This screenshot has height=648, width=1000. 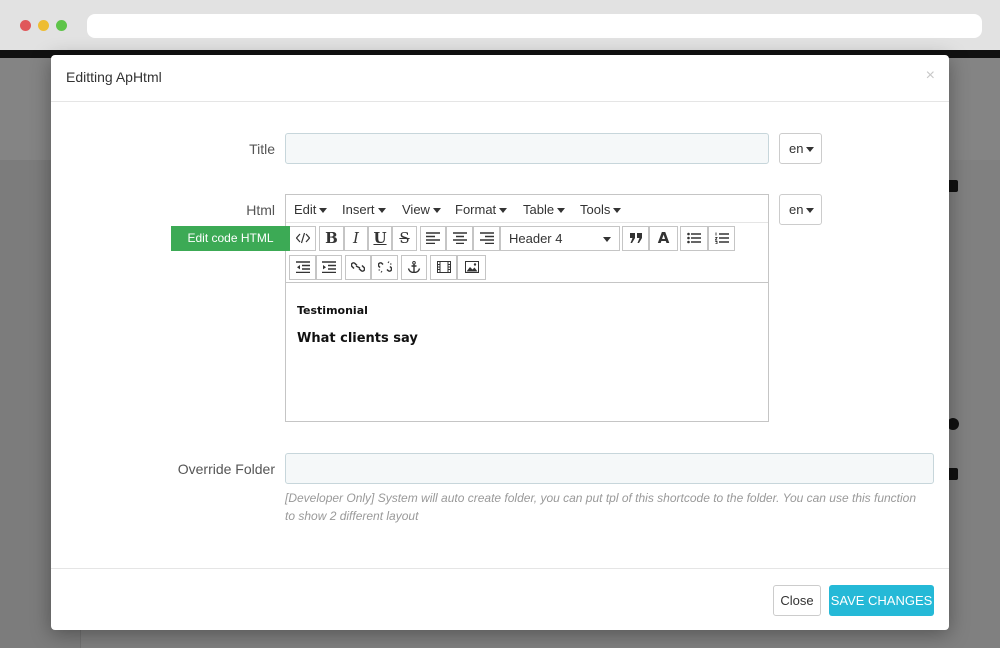 I want to click on strikethrough-icon: S, so click(x=404, y=238).